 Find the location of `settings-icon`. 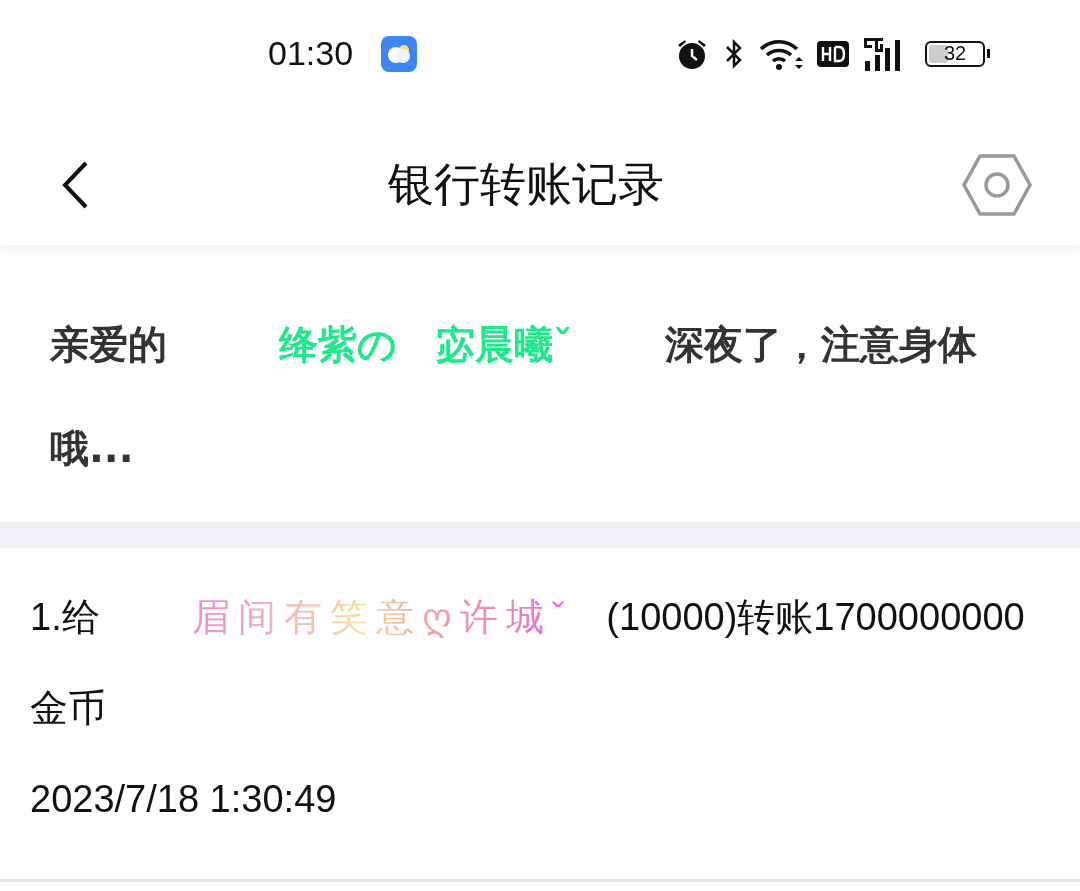

settings-icon is located at coordinates (997, 185).